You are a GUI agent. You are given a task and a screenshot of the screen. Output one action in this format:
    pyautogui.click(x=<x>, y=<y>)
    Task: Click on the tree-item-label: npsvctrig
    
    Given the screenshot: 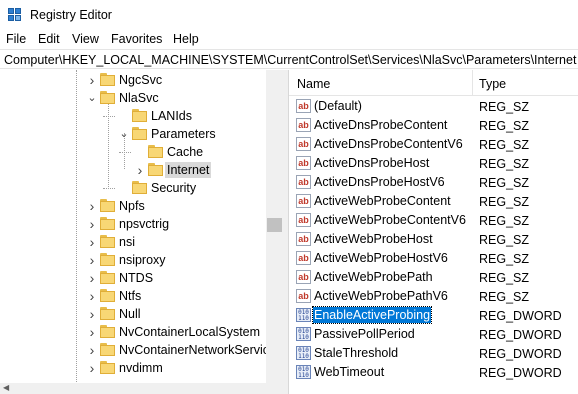 What is the action you would take?
    pyautogui.click(x=144, y=224)
    